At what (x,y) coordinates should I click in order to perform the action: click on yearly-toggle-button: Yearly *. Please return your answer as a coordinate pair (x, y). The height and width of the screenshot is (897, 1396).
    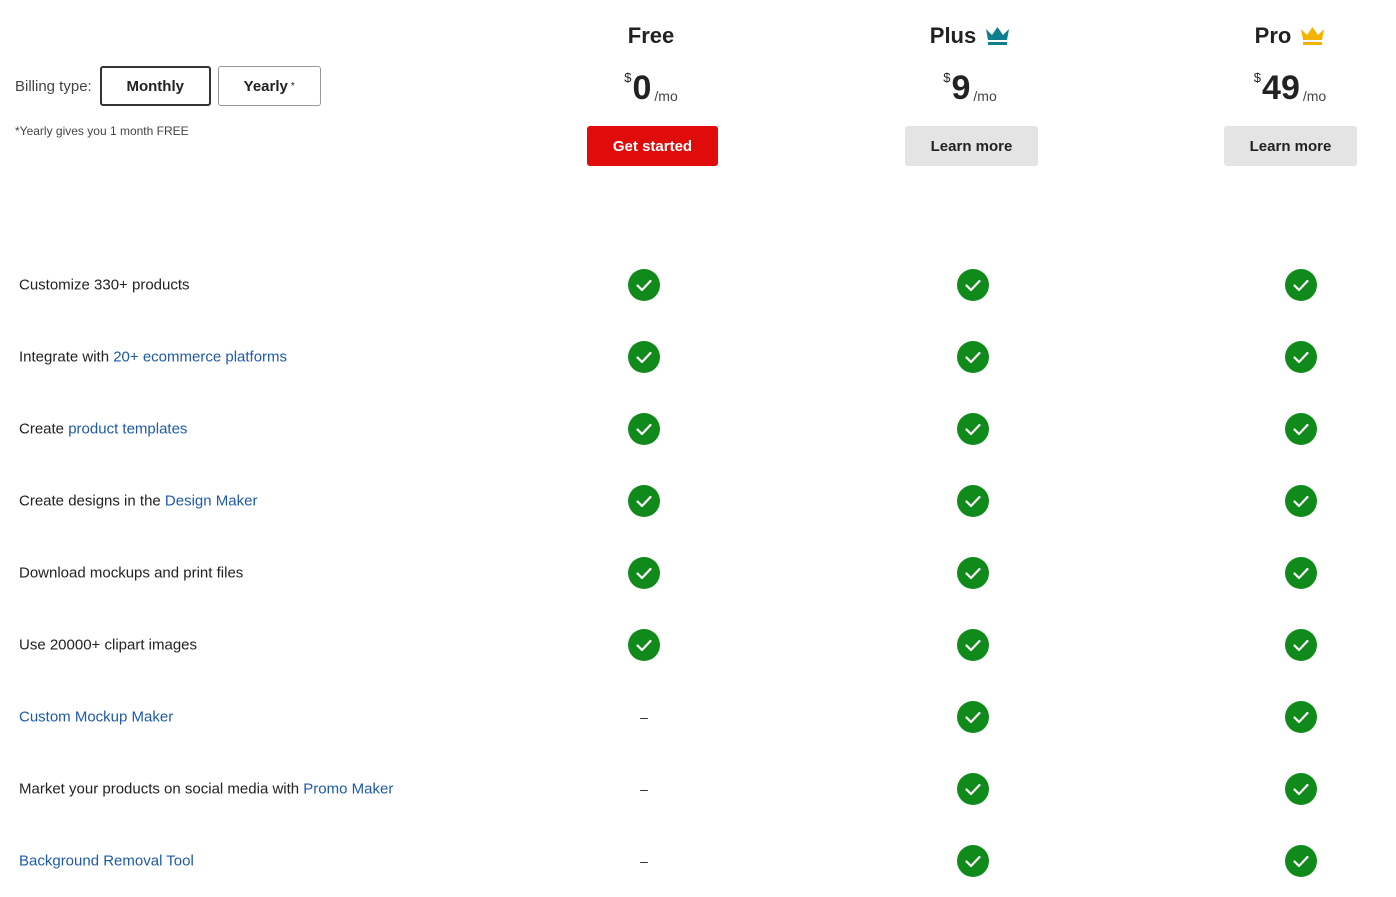
    Looking at the image, I should click on (269, 86).